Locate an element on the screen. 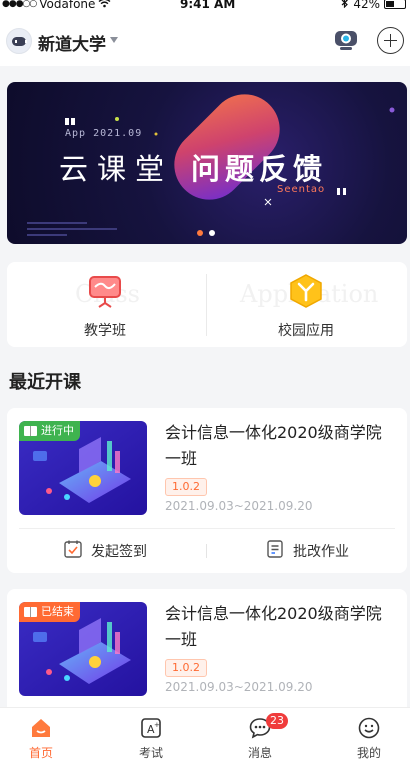 The width and height of the screenshot is (410, 763). entry-label-class: 教学班 is located at coordinates (105, 330).